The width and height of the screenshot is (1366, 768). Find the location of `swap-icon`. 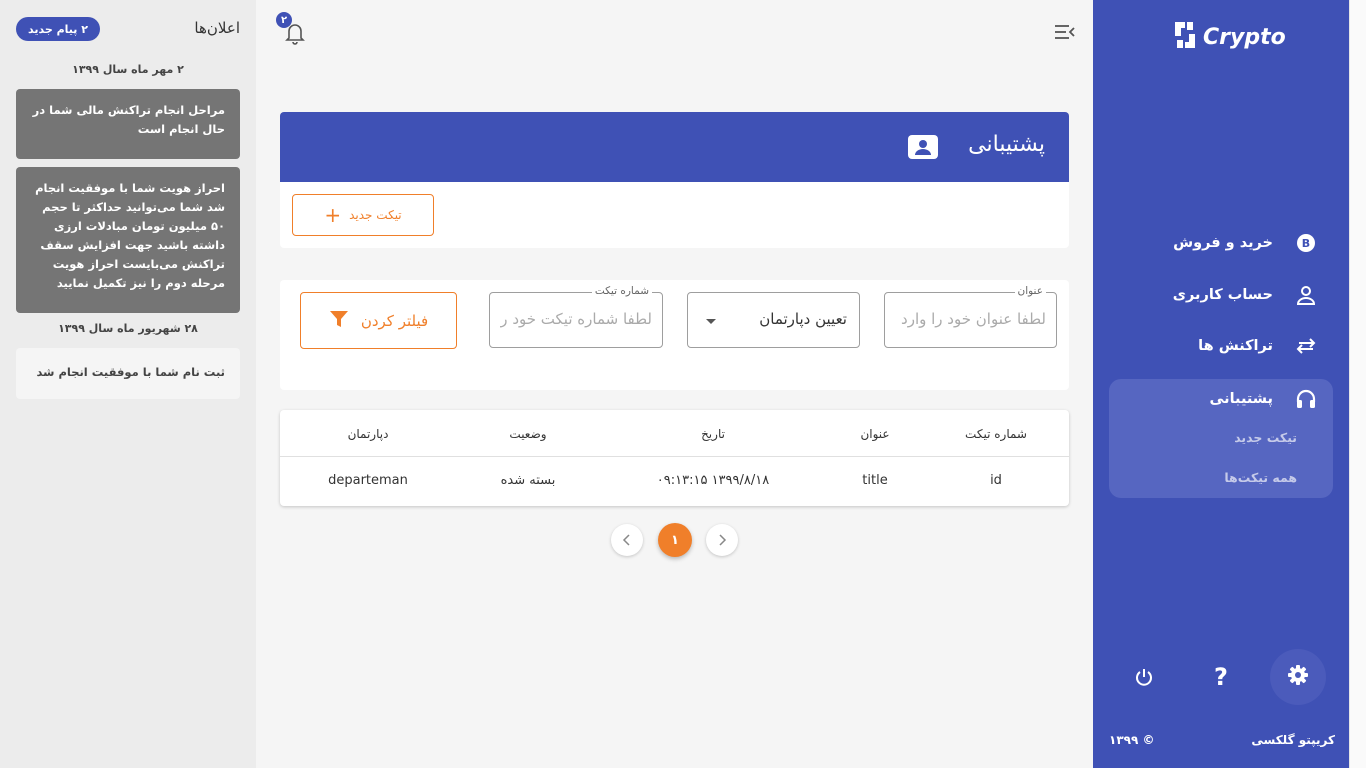

swap-icon is located at coordinates (1306, 346).